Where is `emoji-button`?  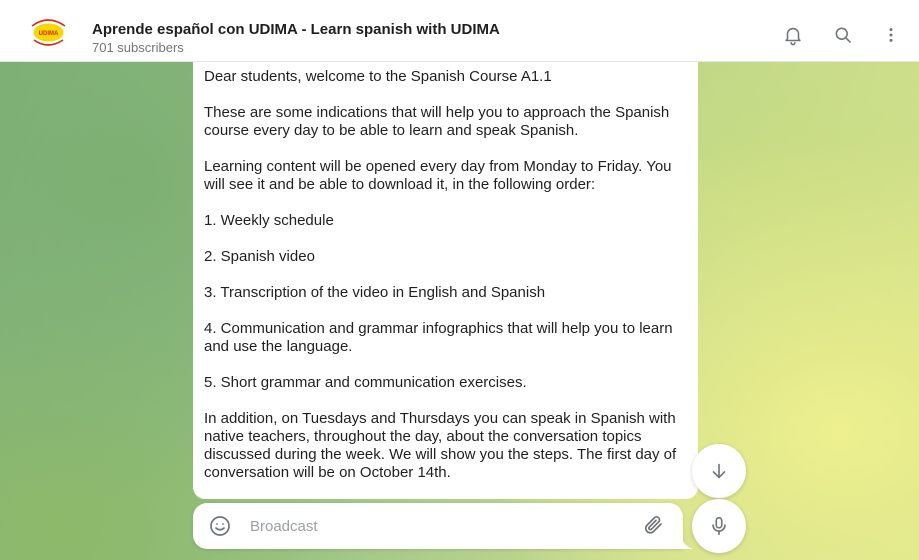
emoji-button is located at coordinates (220, 526).